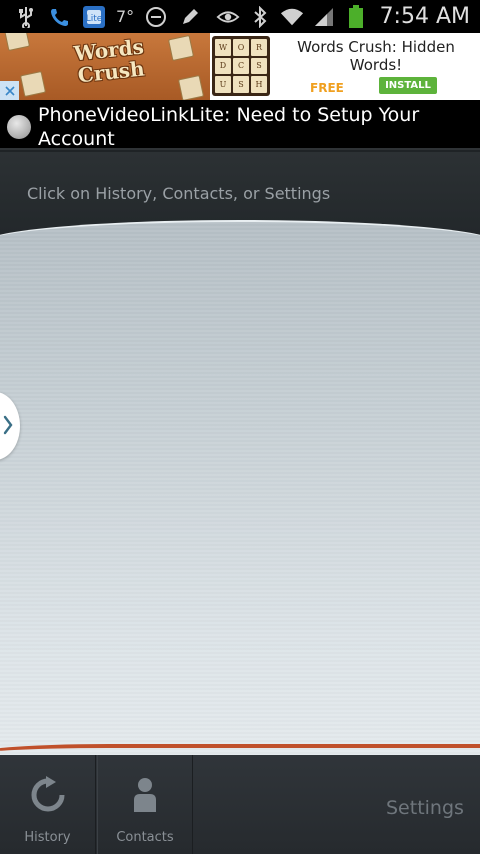  What do you see at coordinates (408, 85) in the screenshot?
I see `ad-install-button: INSTALL` at bounding box center [408, 85].